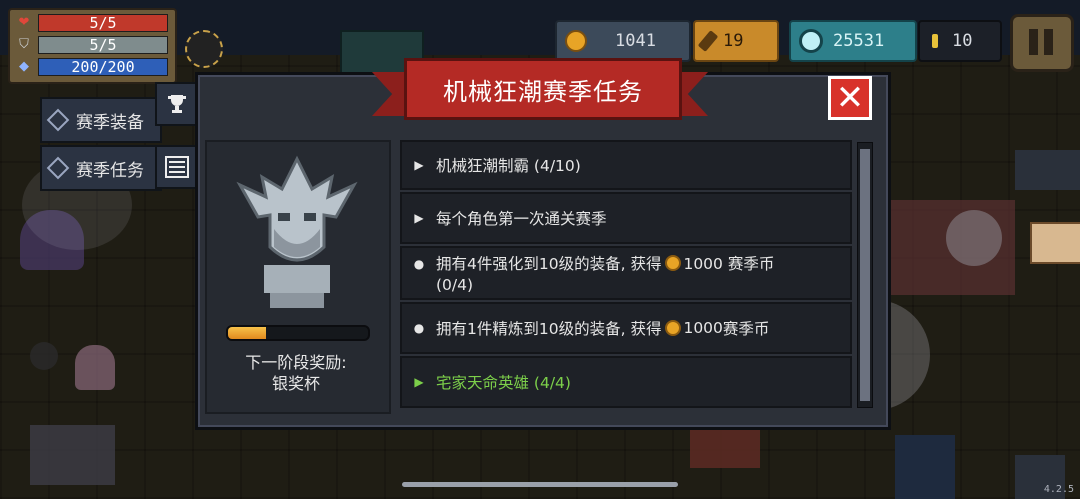 The image size is (1080, 499). I want to click on home-indicator, so click(540, 484).